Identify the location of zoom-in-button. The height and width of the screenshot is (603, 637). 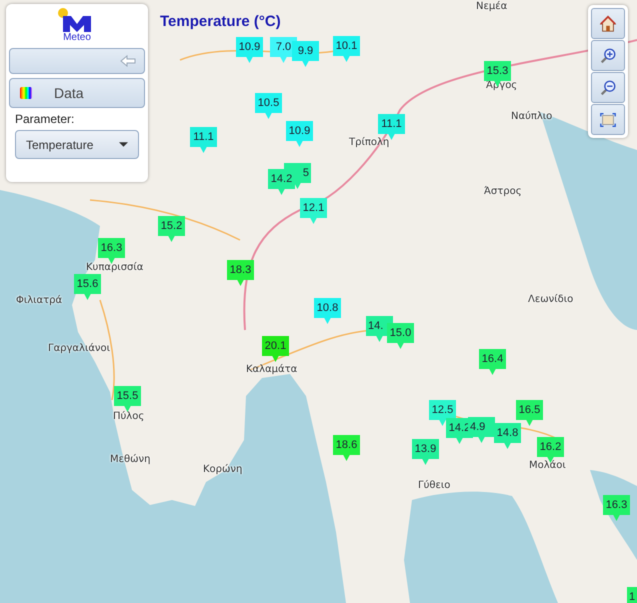
(608, 55).